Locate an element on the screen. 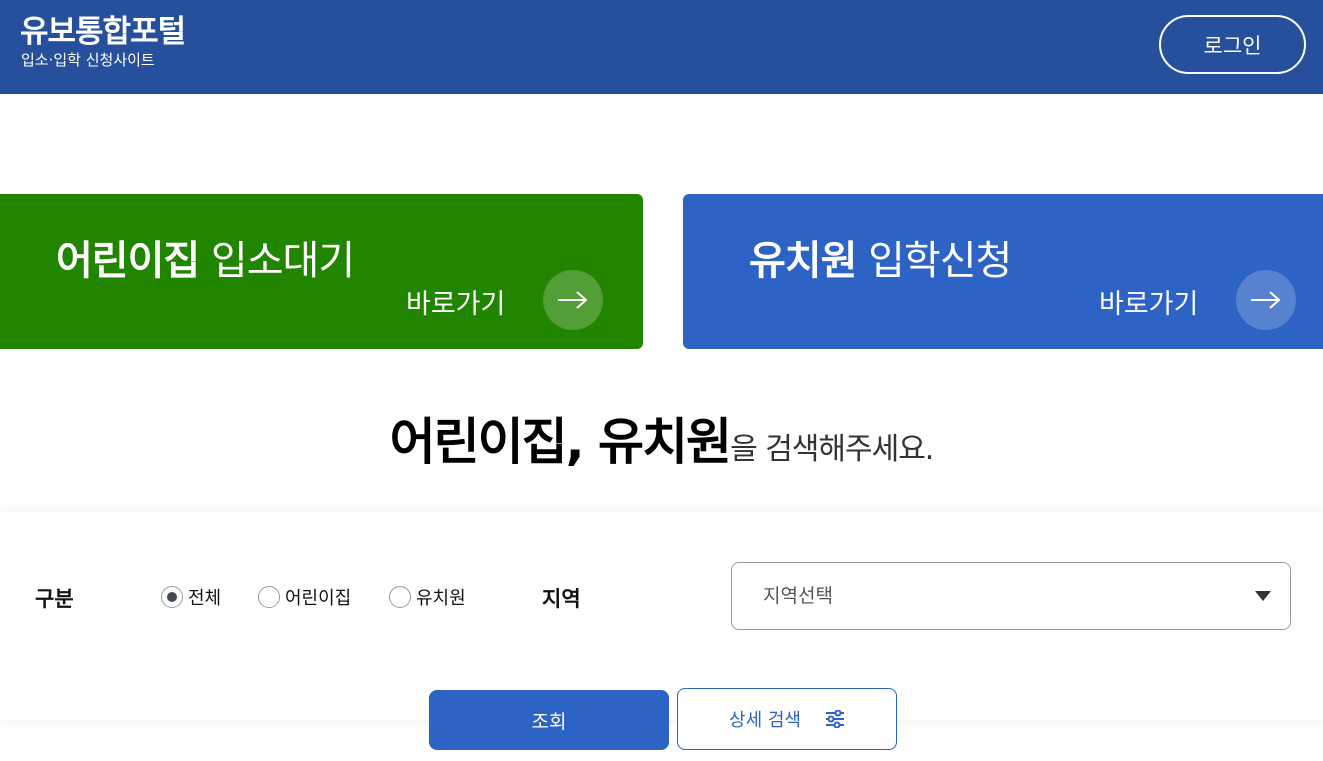 This screenshot has height=761, width=1323. site-title: 유보통합포털 is located at coordinates (103, 28).